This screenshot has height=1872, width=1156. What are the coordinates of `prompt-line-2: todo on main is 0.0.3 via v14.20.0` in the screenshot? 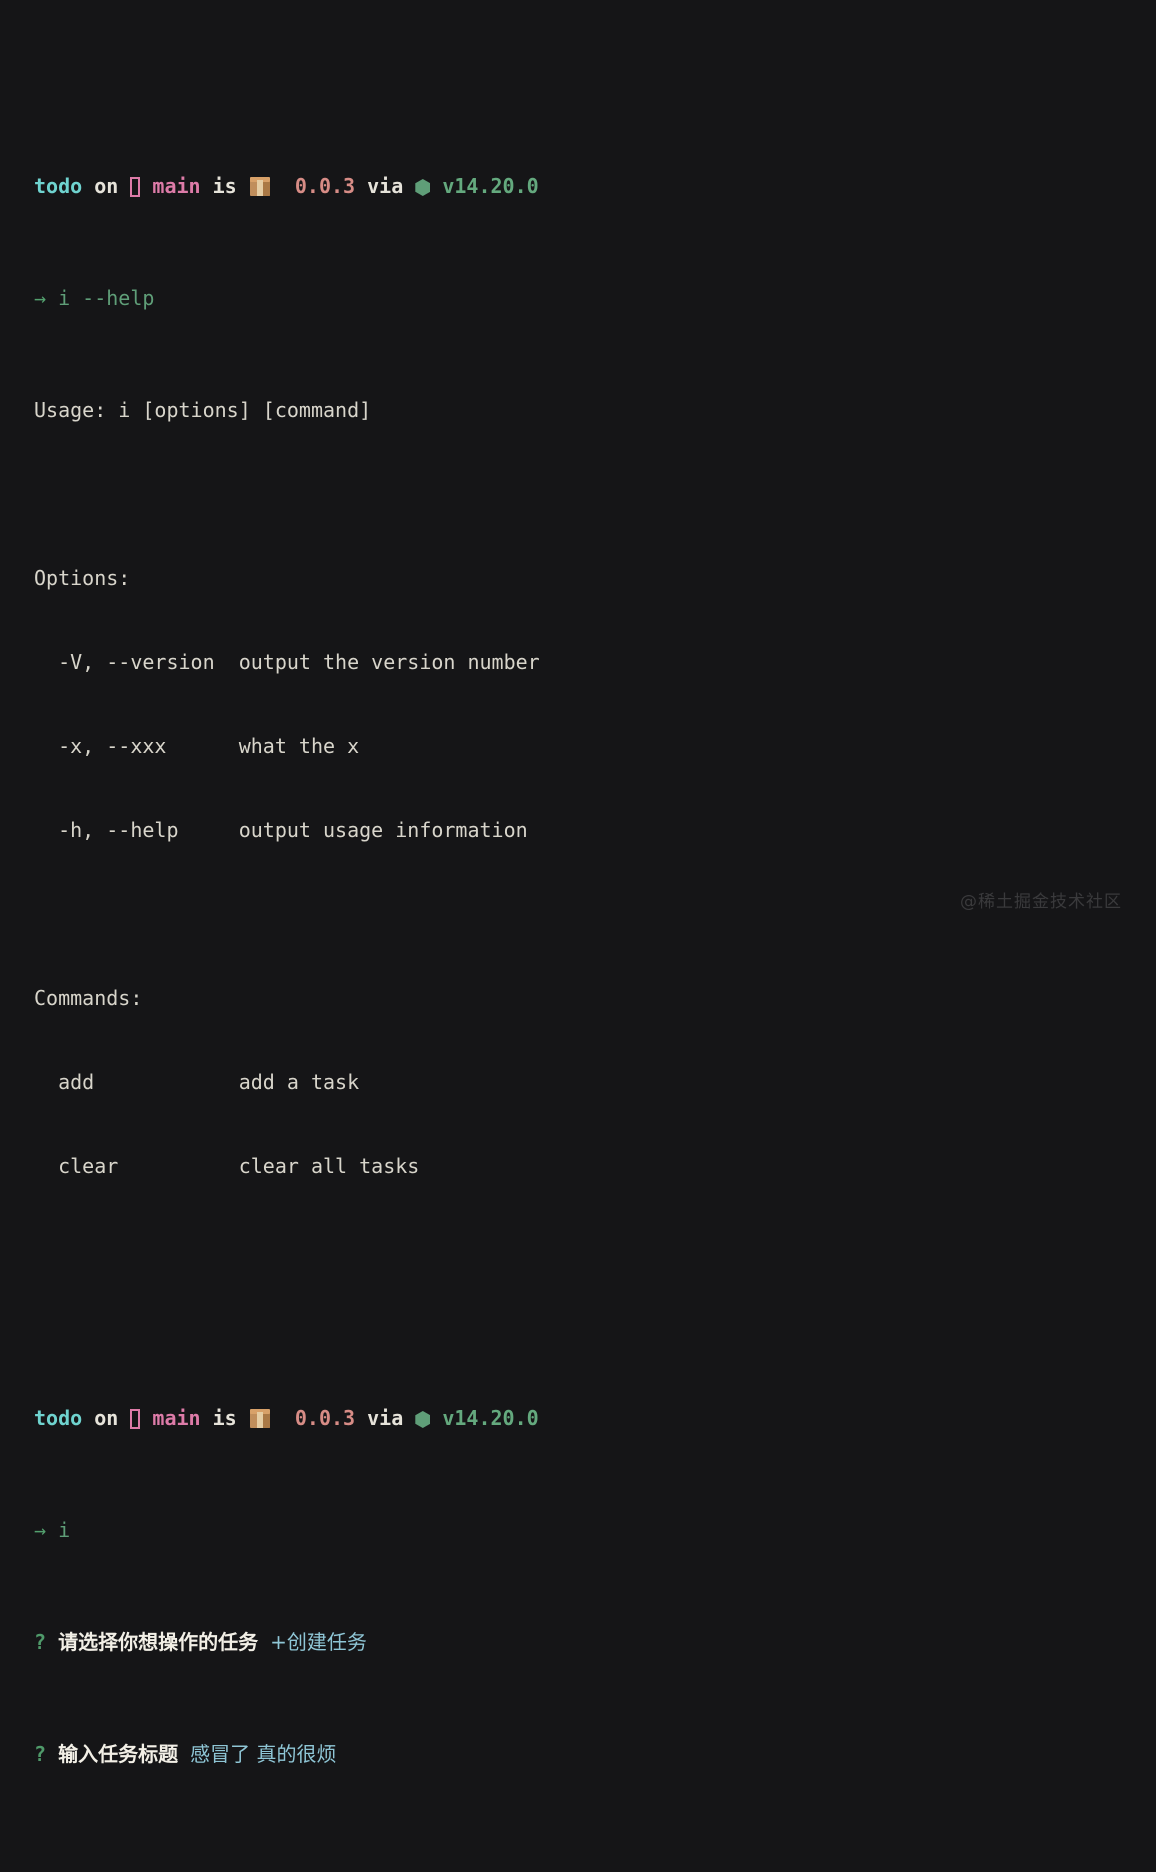 It's located at (595, 1418).